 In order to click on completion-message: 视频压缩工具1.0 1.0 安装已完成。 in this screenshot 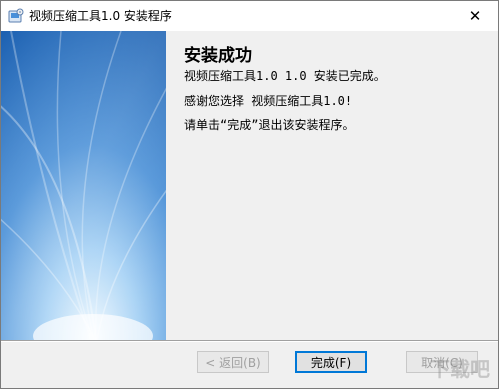, I will do `click(285, 76)`.